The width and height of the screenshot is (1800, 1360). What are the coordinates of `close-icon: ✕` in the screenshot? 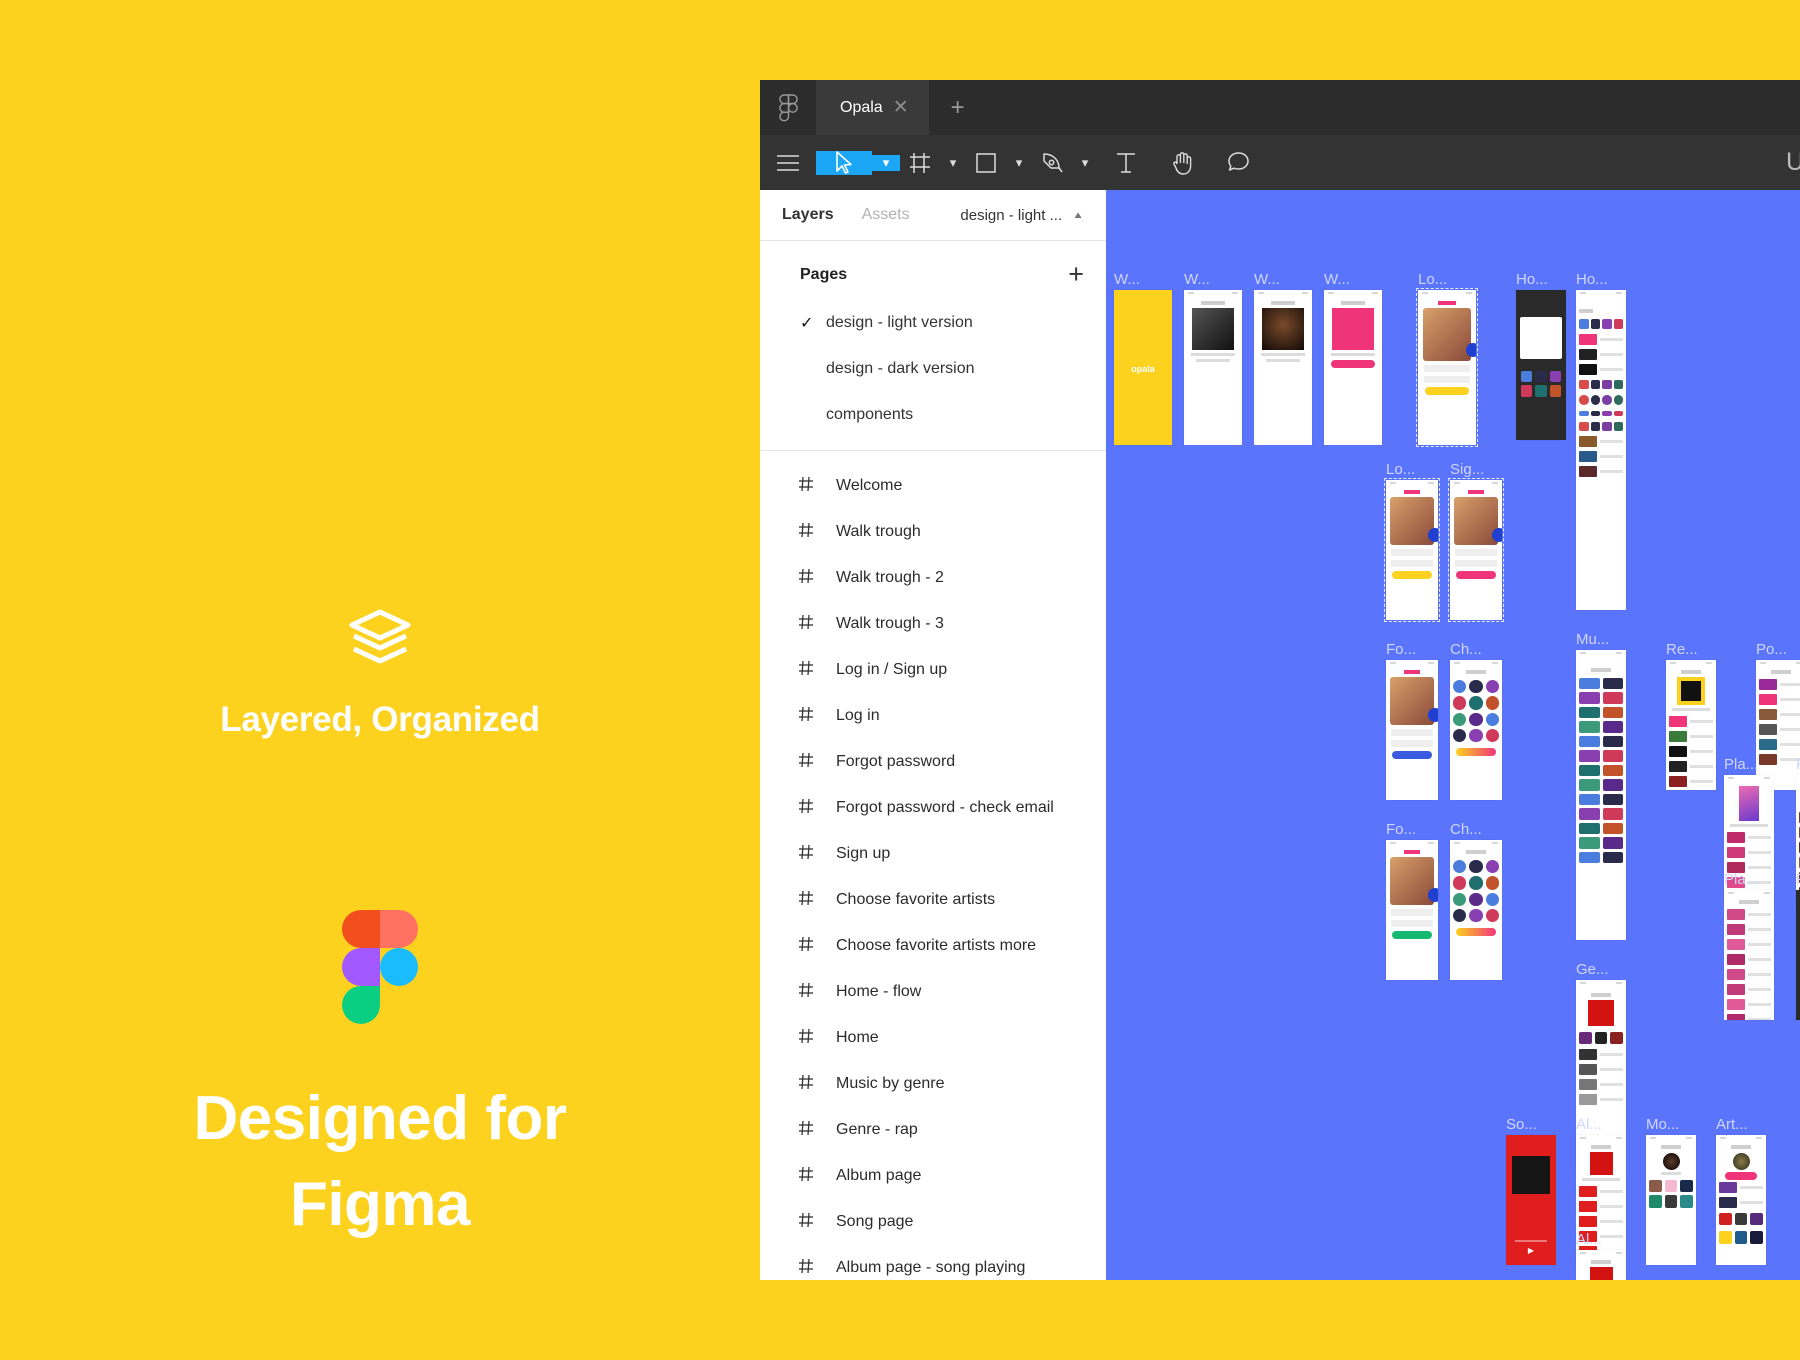 It's located at (901, 107).